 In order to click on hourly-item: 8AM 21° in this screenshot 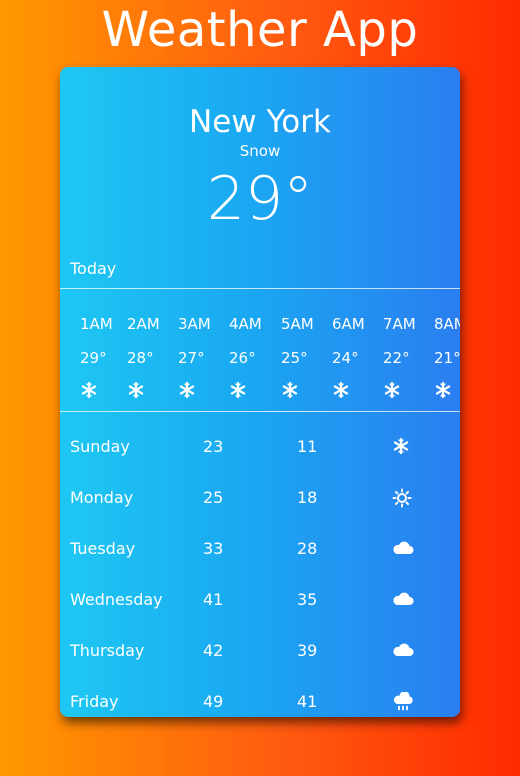, I will do `click(447, 361)`.